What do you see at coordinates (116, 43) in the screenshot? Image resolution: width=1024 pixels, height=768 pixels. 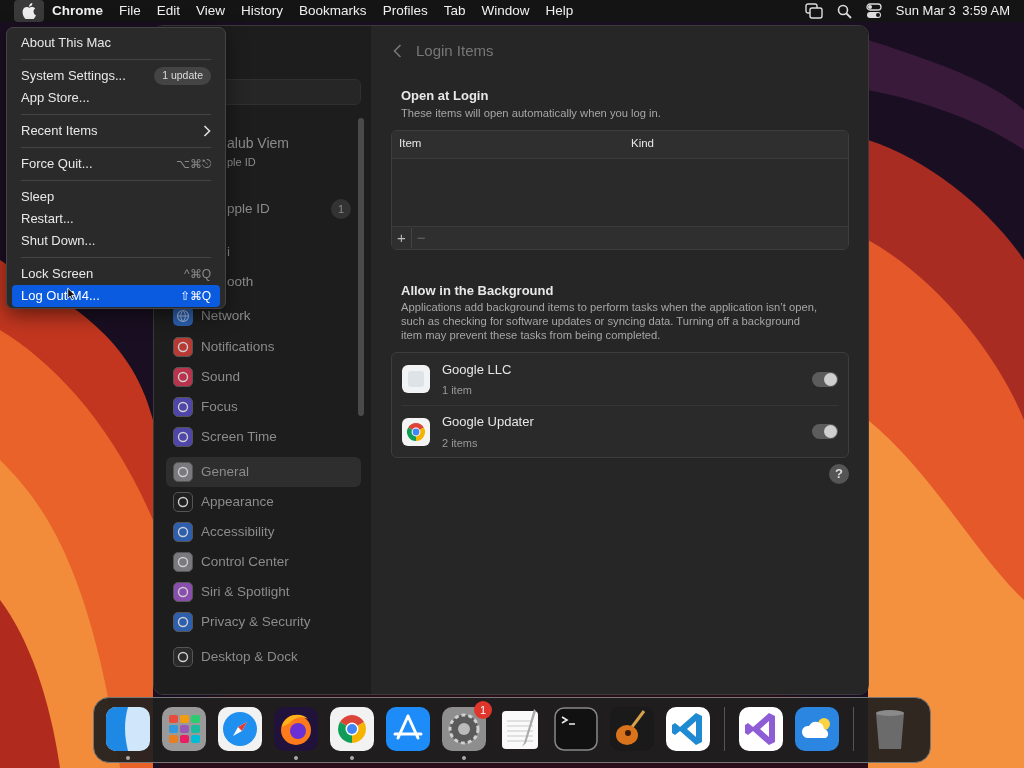 I see `menu-item: About This Mac` at bounding box center [116, 43].